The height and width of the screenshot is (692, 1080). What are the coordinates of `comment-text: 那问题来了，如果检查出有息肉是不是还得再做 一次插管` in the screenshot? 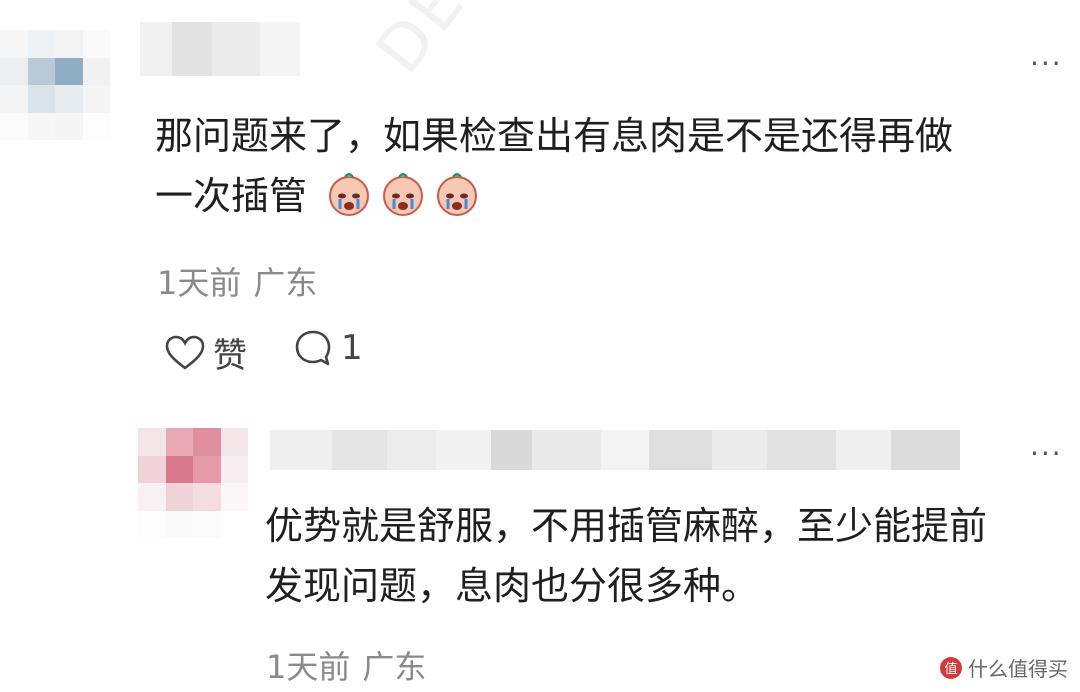 It's located at (554, 166).